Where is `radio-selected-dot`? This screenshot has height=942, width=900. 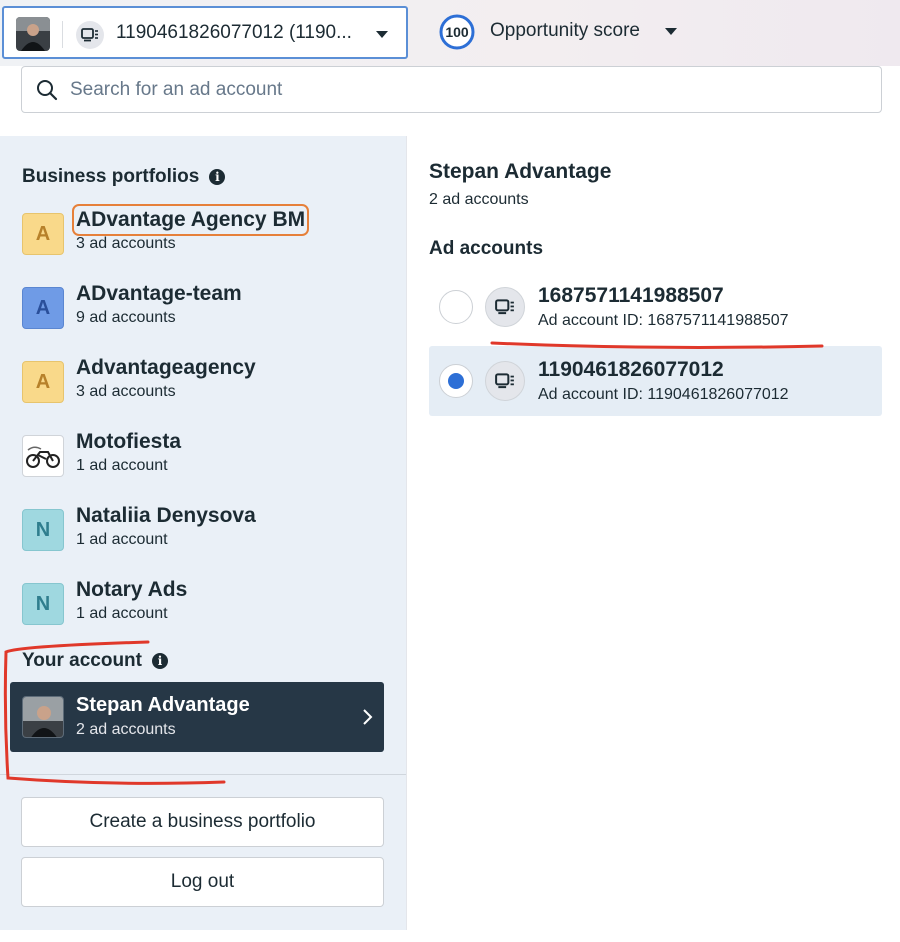 radio-selected-dot is located at coordinates (456, 381).